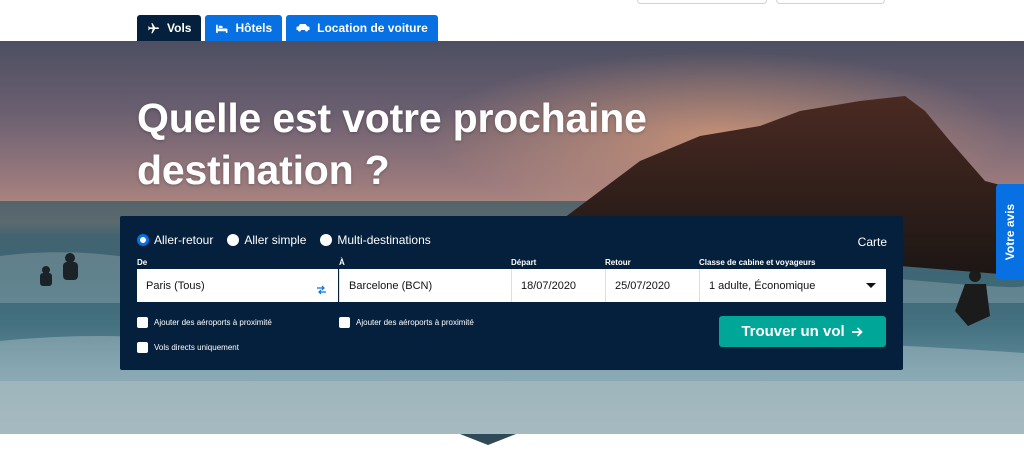 This screenshot has width=1024, height=470. Describe the element at coordinates (372, 28) in the screenshot. I see `tab-car-hire-label: Location de voiture` at that location.